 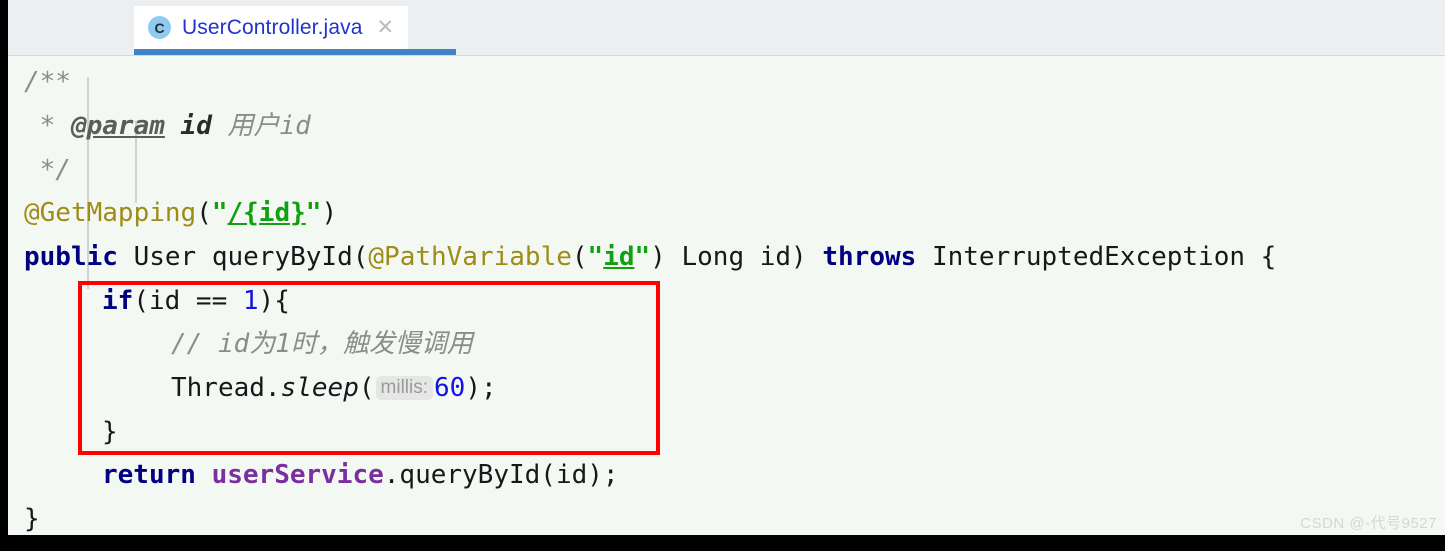 I want to click on exception-type: InterruptedException {, so click(x=1096, y=257).